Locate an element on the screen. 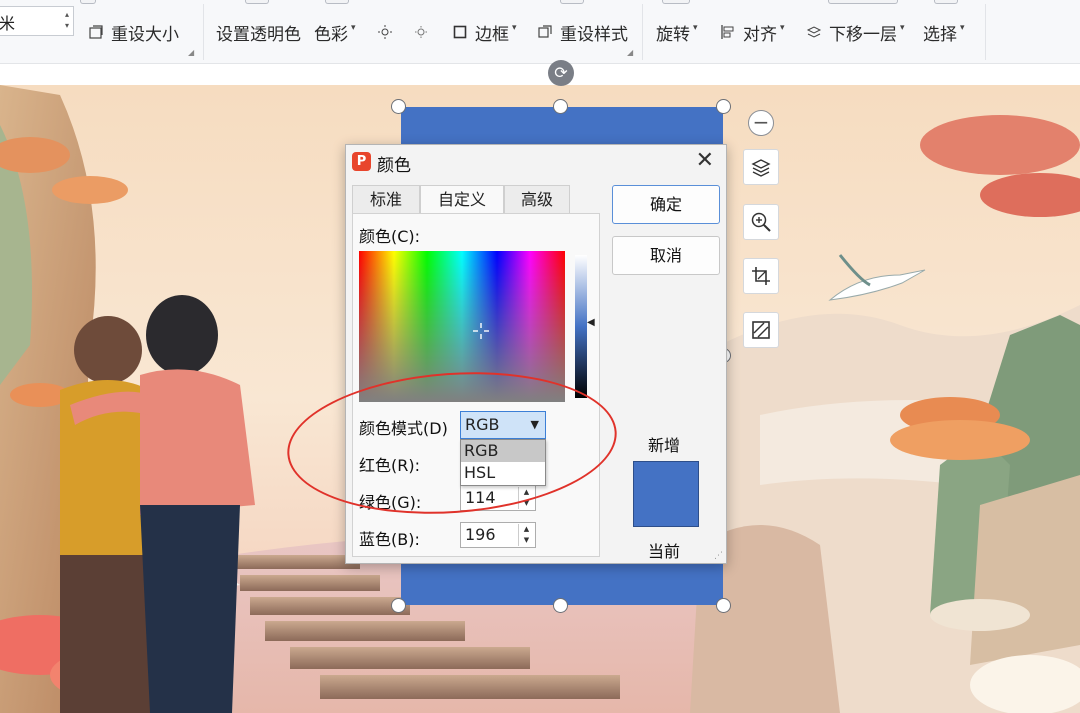  color-button: 色彩 ▾ is located at coordinates (335, 32).